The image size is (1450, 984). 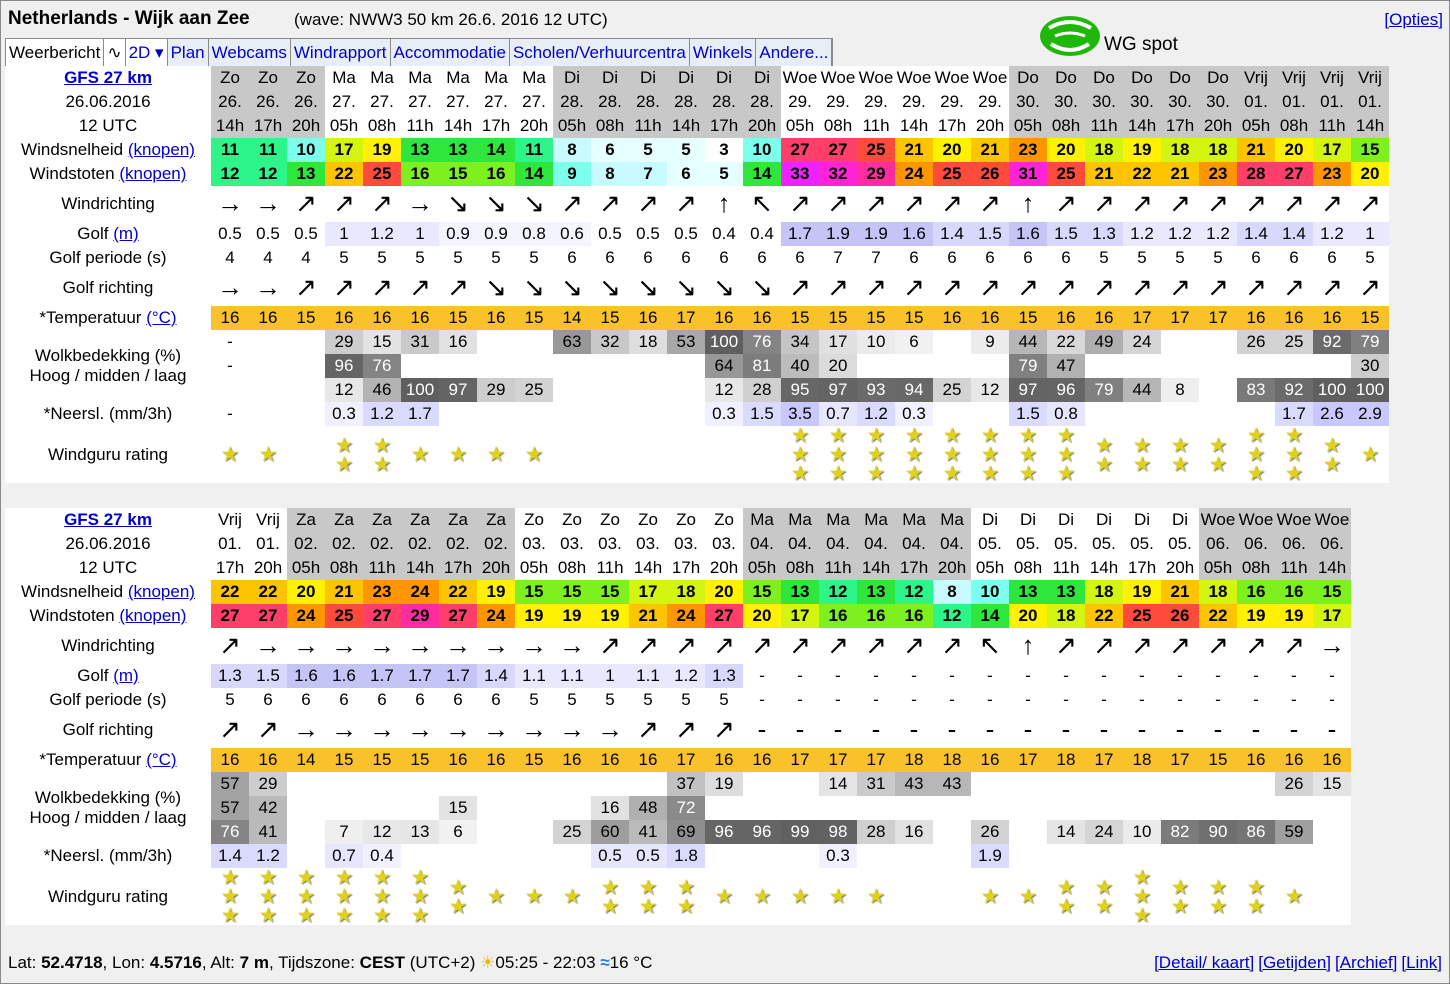 What do you see at coordinates (1204, 962) in the screenshot?
I see `footer-link-0: [Detail/ kaart]` at bounding box center [1204, 962].